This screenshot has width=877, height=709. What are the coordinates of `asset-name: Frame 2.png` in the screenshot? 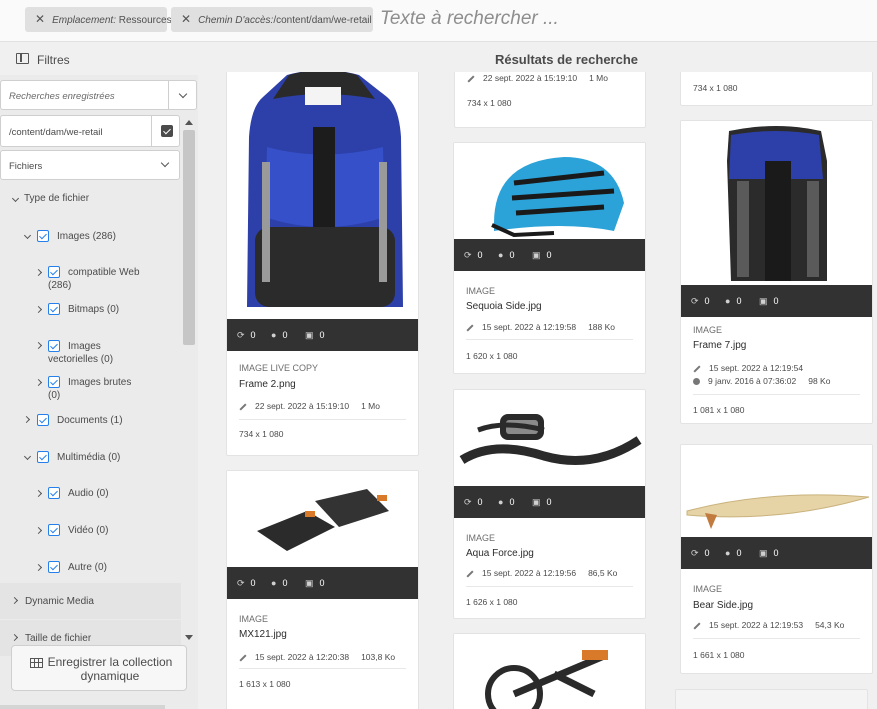 It's located at (267, 384).